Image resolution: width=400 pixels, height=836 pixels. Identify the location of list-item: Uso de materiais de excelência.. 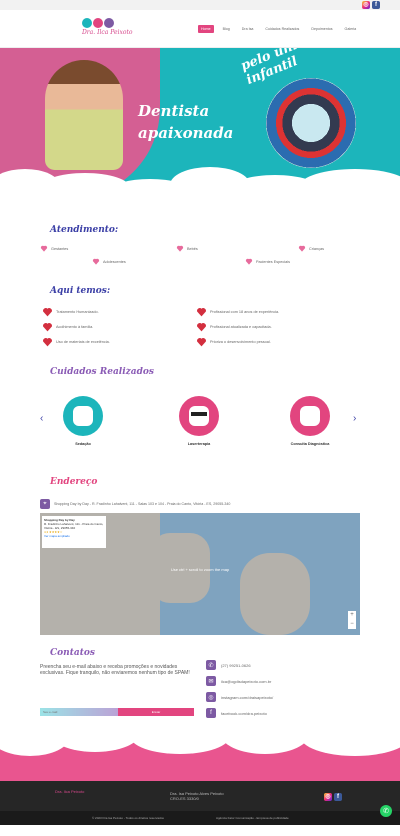
(76, 342).